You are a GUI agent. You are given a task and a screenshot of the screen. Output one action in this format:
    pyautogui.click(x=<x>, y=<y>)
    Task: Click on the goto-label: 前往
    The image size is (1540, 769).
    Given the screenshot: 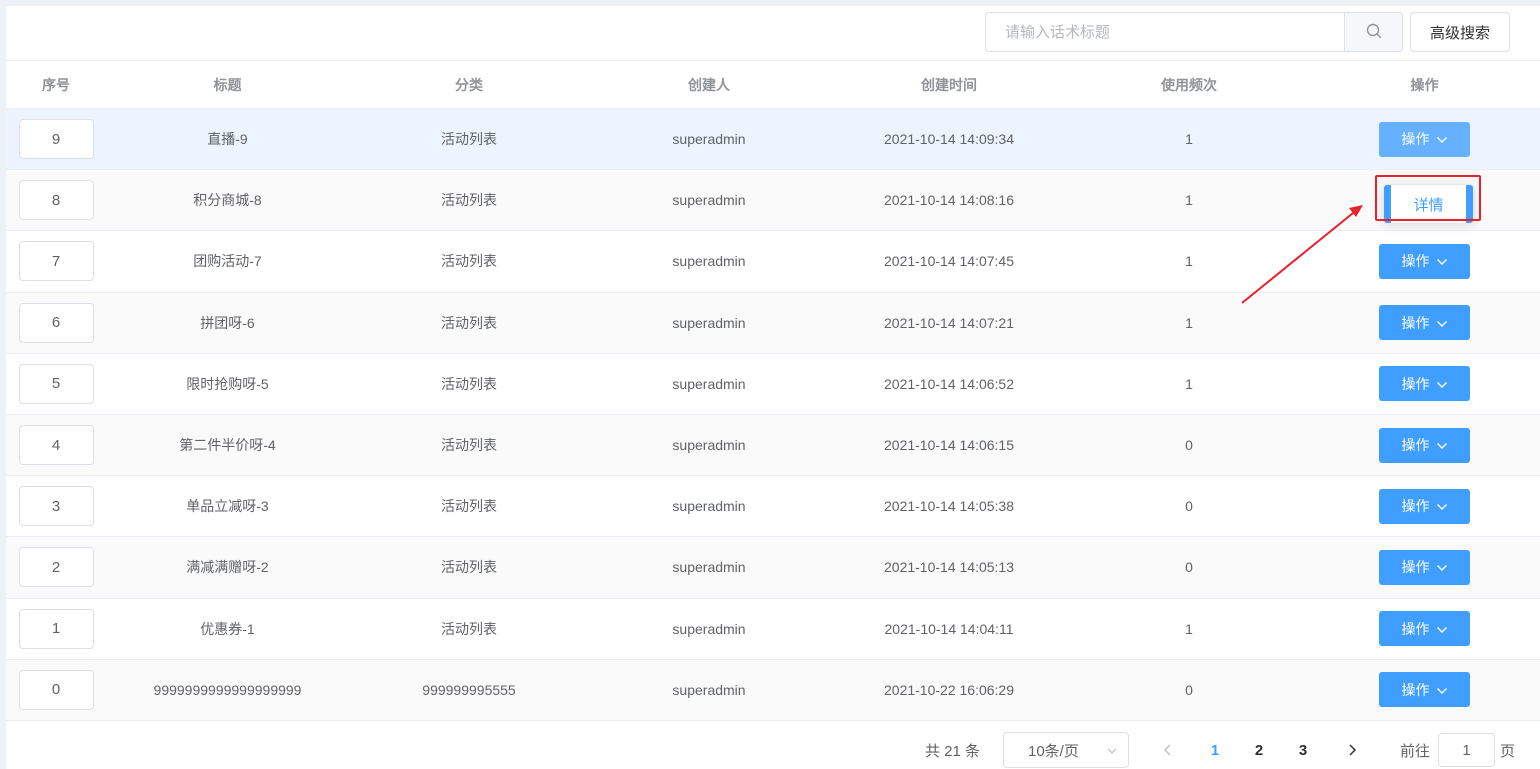 What is the action you would take?
    pyautogui.click(x=1415, y=751)
    